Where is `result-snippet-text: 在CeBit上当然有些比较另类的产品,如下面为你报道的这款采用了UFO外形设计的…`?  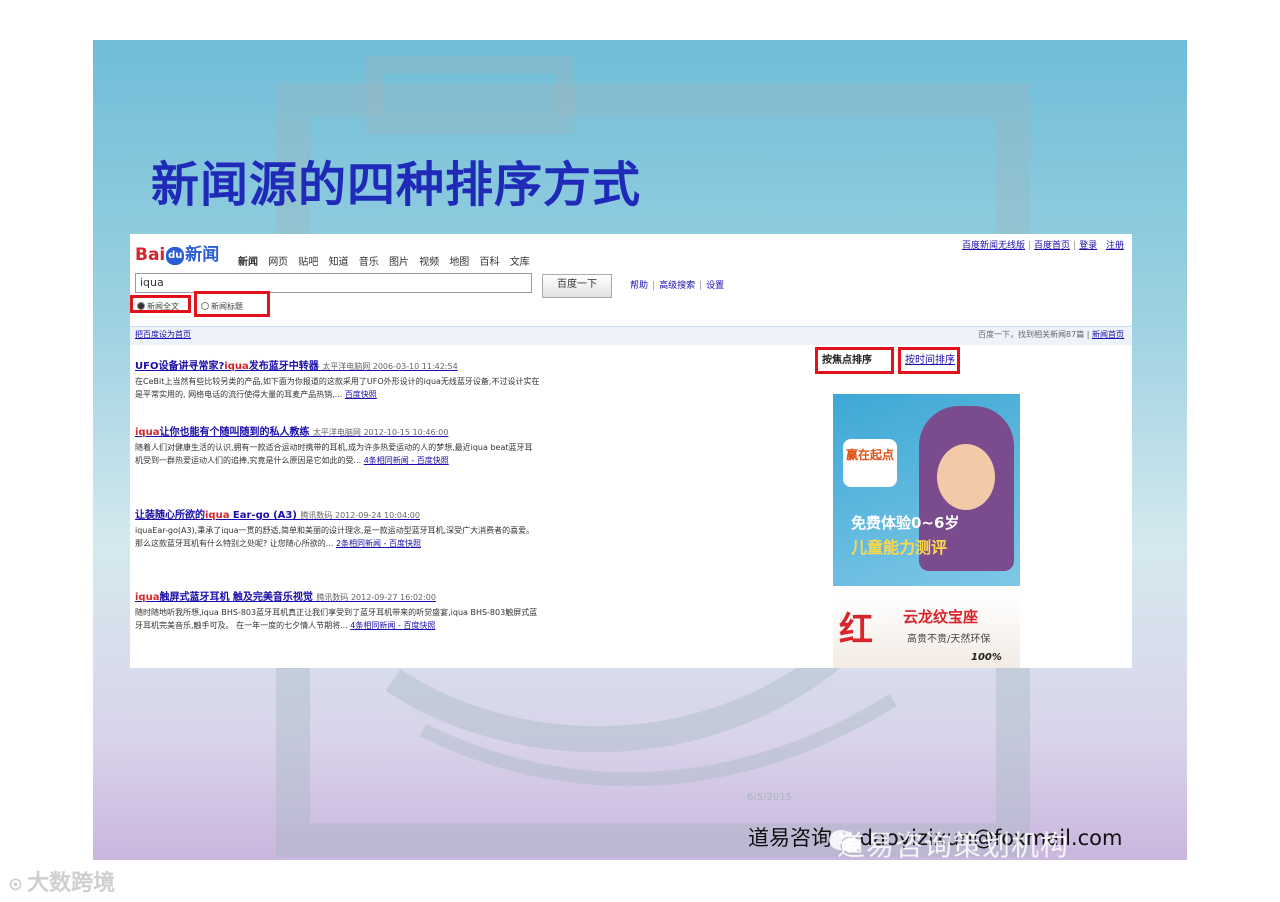 result-snippet-text: 在CeBit上当然有些比较另类的产品,如下面为你报道的这款采用了UFO外形设计的… is located at coordinates (337, 388).